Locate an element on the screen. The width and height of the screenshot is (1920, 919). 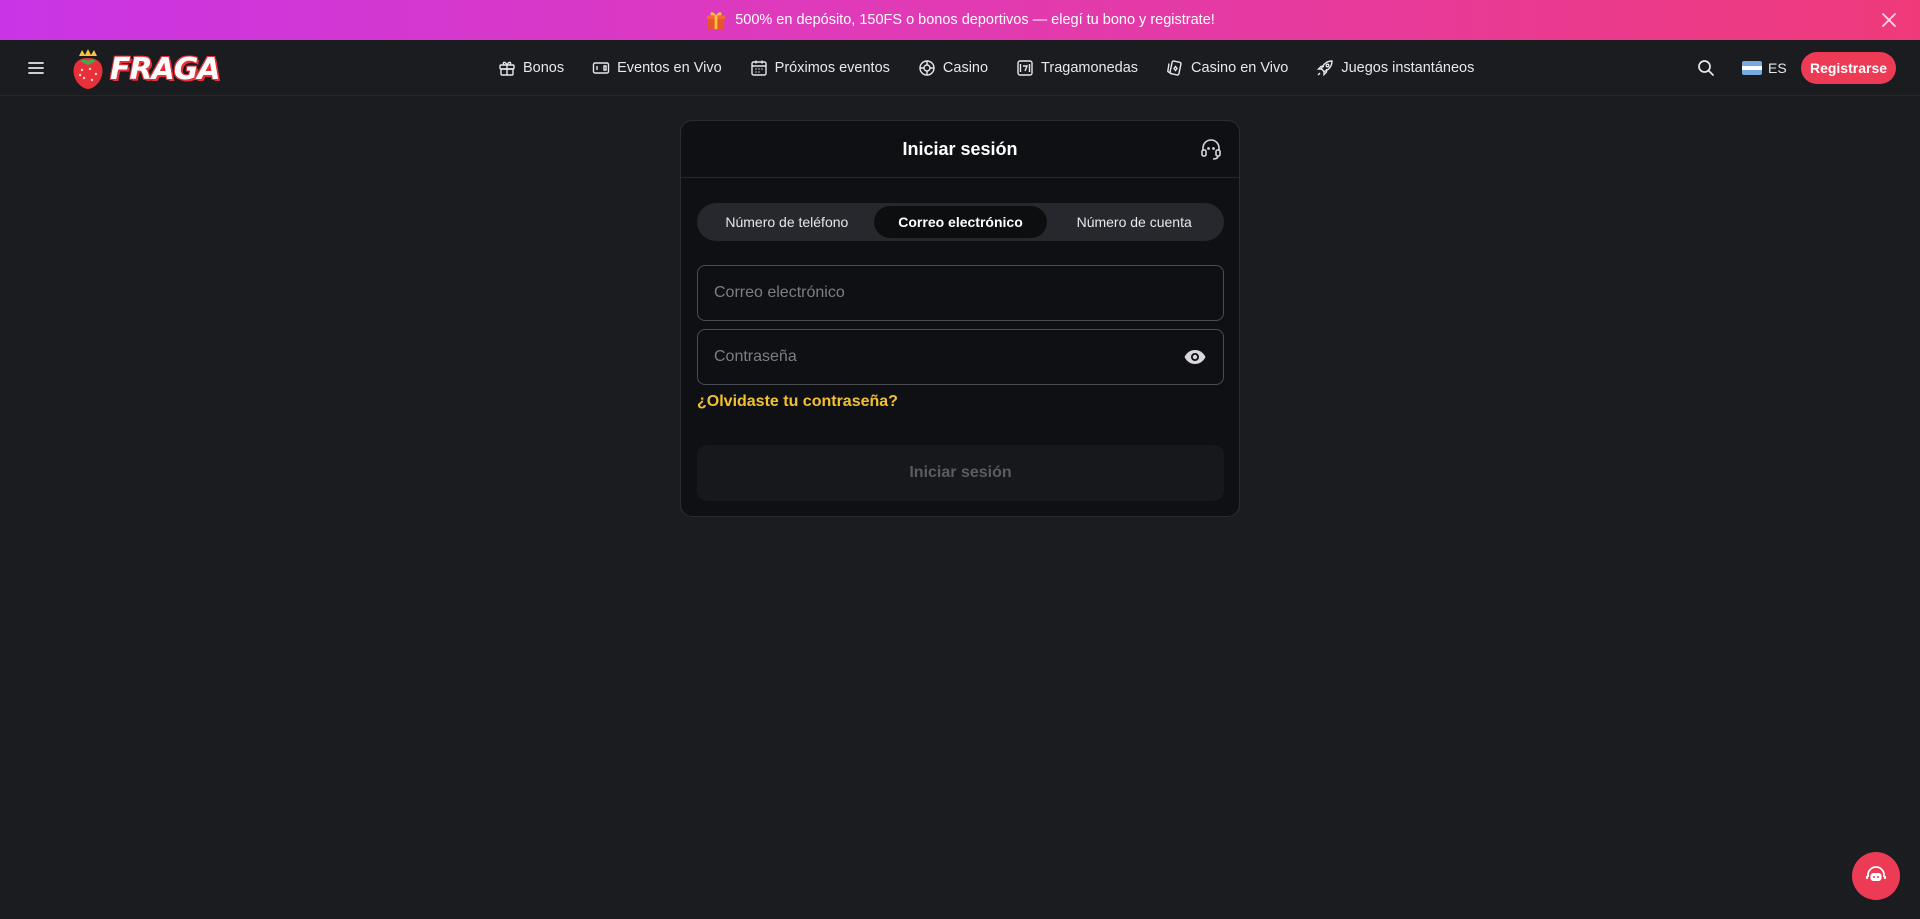
tab-email: Correo electrónico is located at coordinates (960, 222).